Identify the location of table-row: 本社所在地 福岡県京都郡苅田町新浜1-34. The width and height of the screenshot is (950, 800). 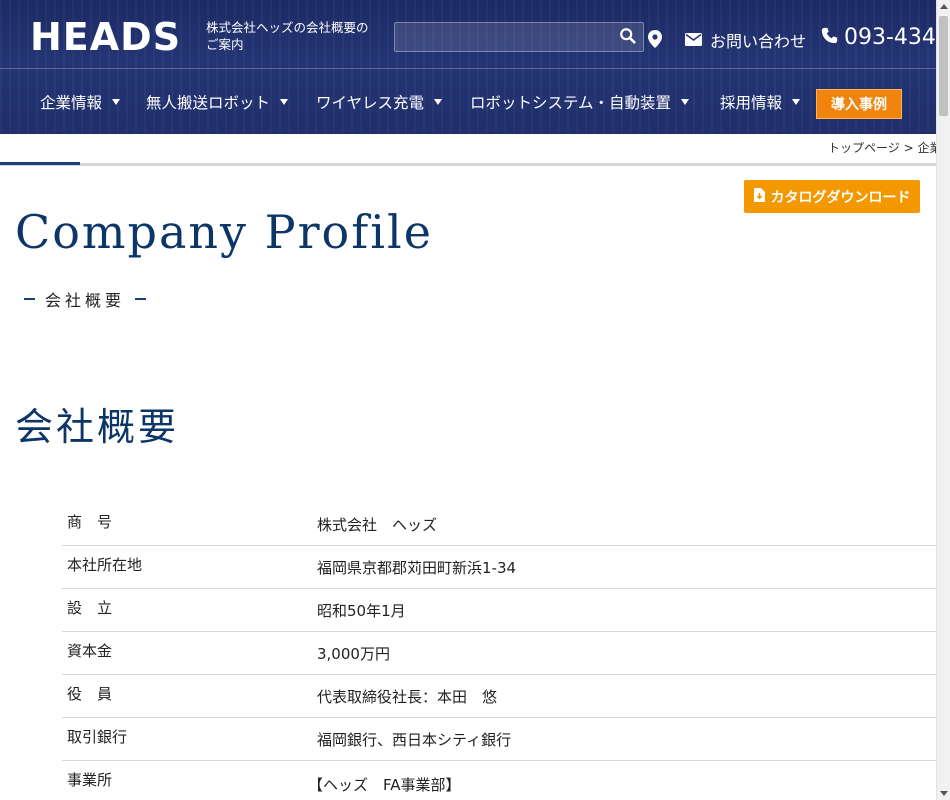
(499, 567).